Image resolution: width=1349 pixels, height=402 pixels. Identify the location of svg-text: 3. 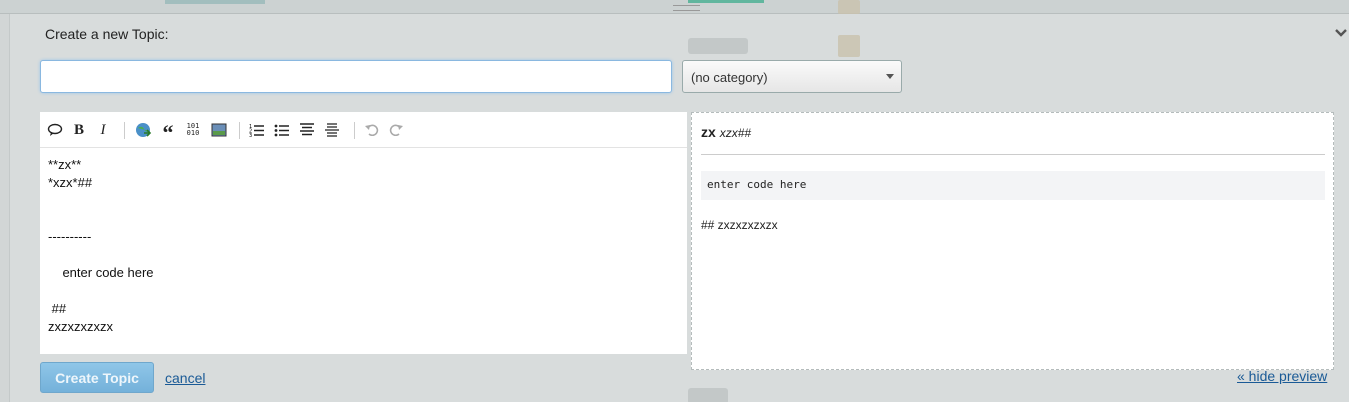
(250, 135).